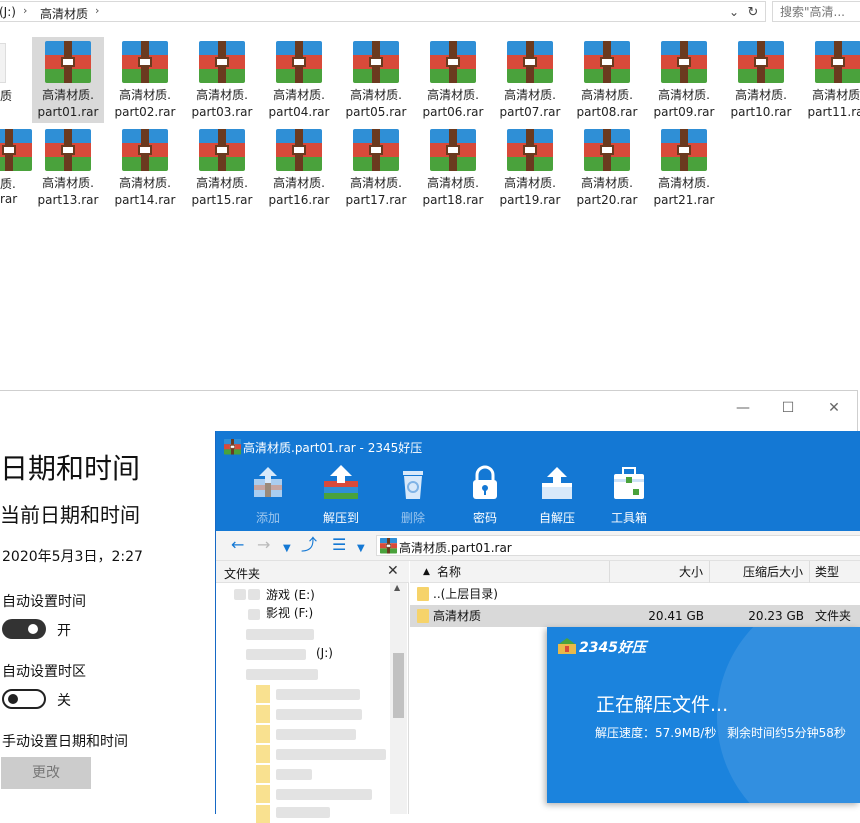 The height and width of the screenshot is (823, 860). I want to click on tree-expander, so click(240, 594).